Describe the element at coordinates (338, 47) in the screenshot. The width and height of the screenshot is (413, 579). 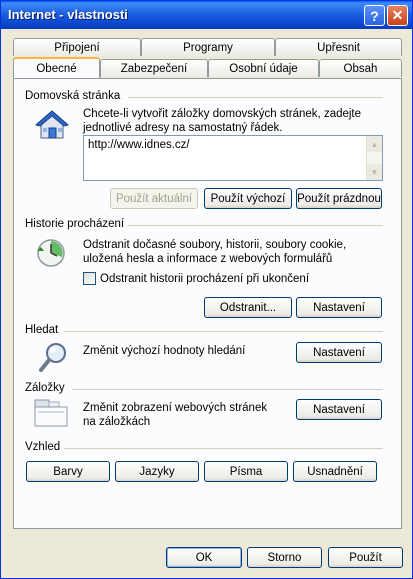
I see `tab-upresnit: Upřesnit` at that location.